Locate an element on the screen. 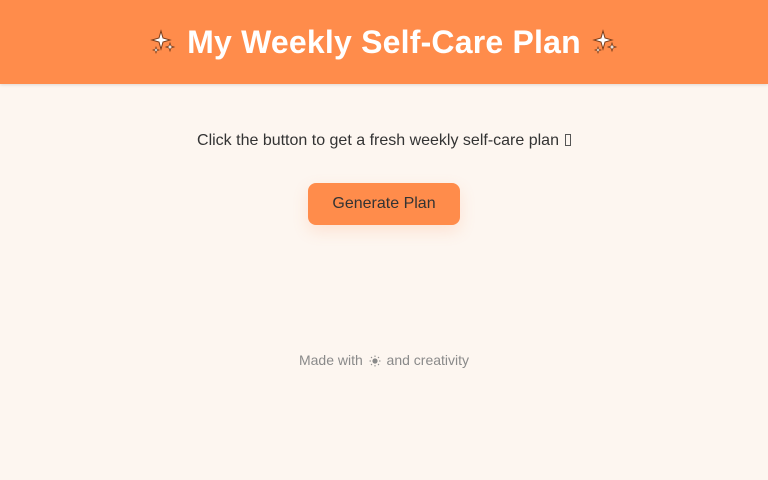 The image size is (768, 480). sun-icon is located at coordinates (375, 362).